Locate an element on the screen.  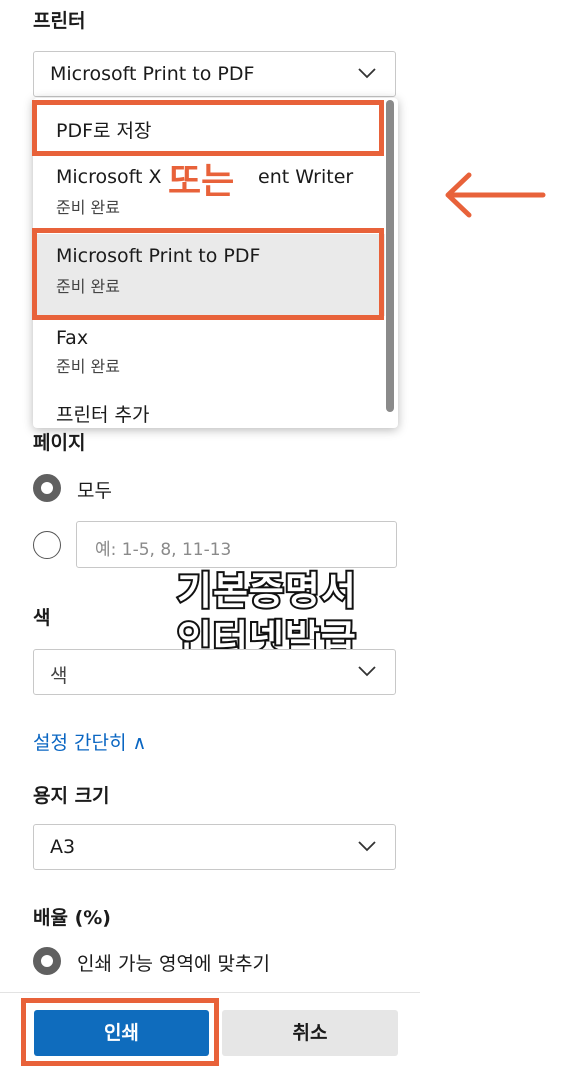
printer-heading: 프린터 is located at coordinates (59, 21).